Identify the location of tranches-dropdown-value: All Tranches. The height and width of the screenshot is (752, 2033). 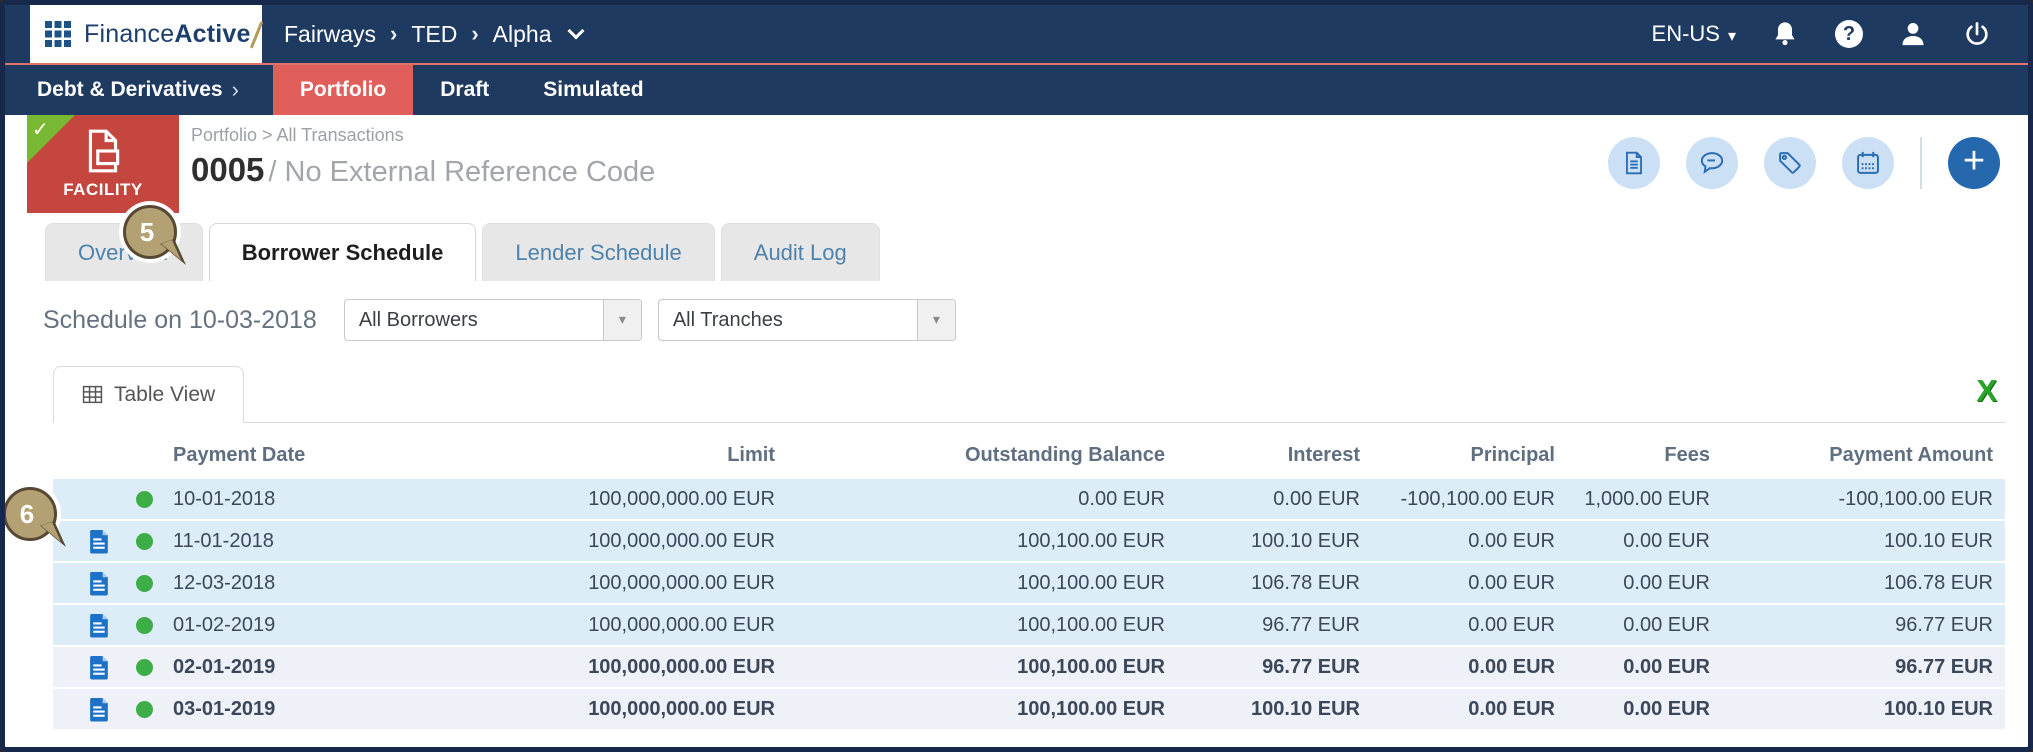
(727, 319).